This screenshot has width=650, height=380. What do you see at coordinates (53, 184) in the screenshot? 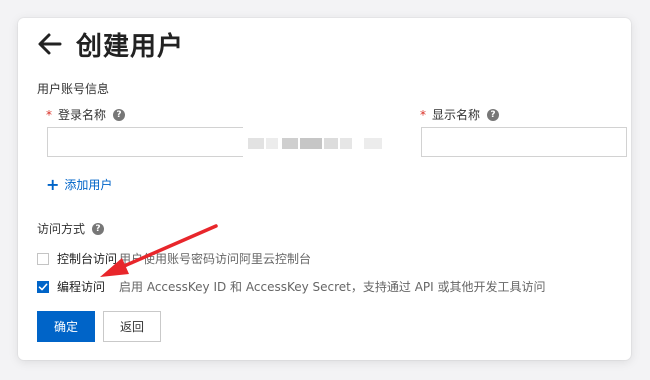
I see `plus-icon: +` at bounding box center [53, 184].